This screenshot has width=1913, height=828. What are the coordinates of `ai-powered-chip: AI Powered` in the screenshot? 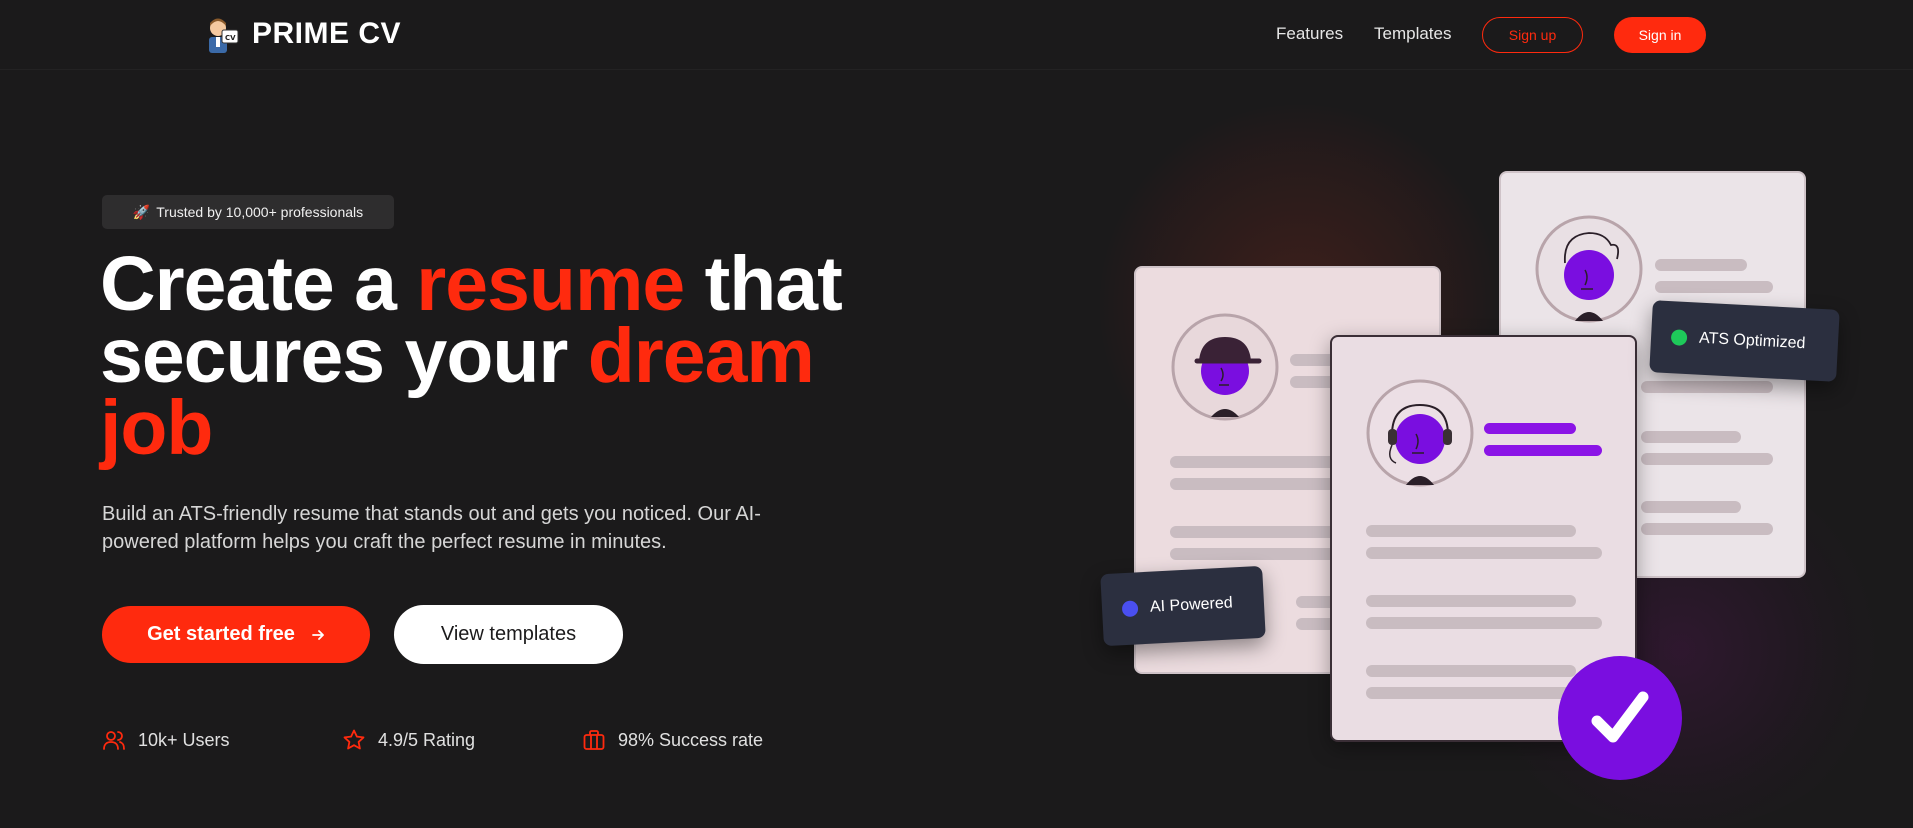 It's located at (1183, 606).